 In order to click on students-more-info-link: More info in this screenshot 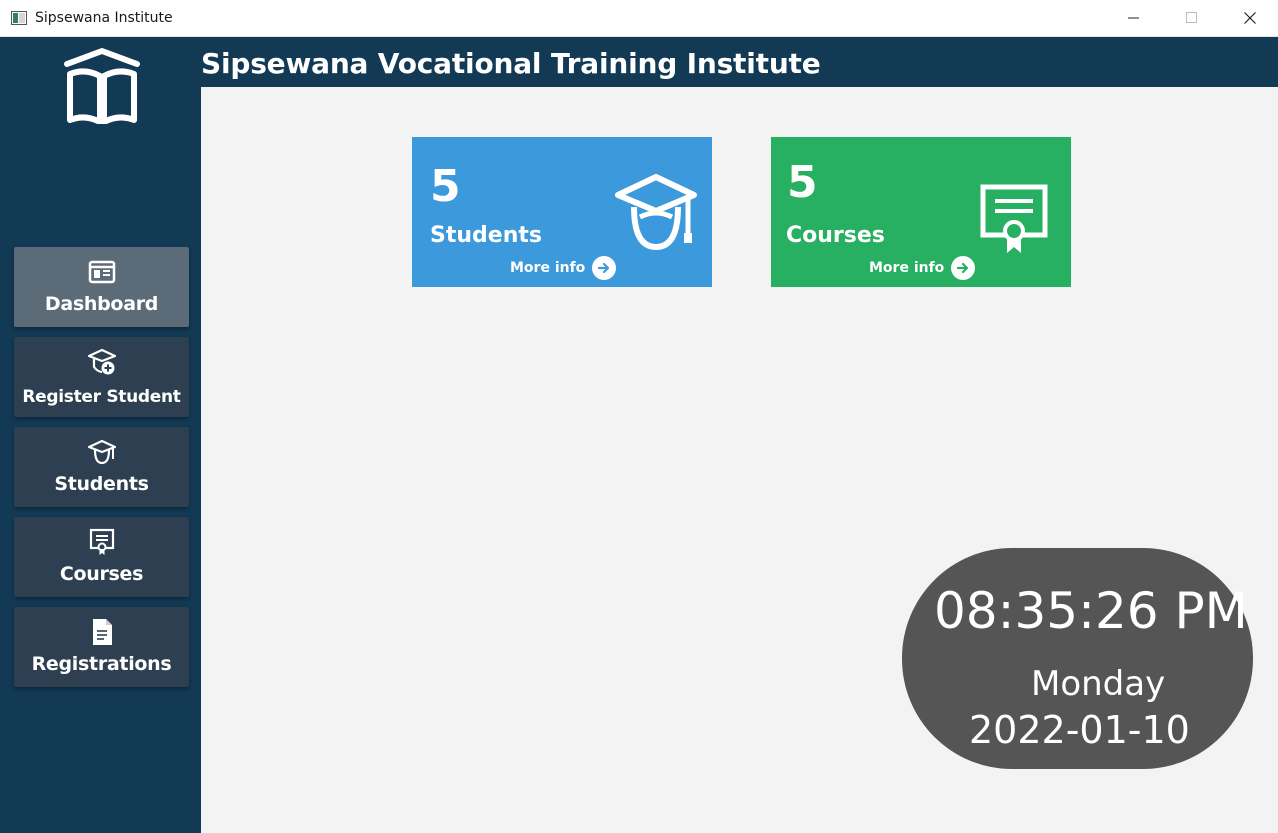, I will do `click(563, 268)`.